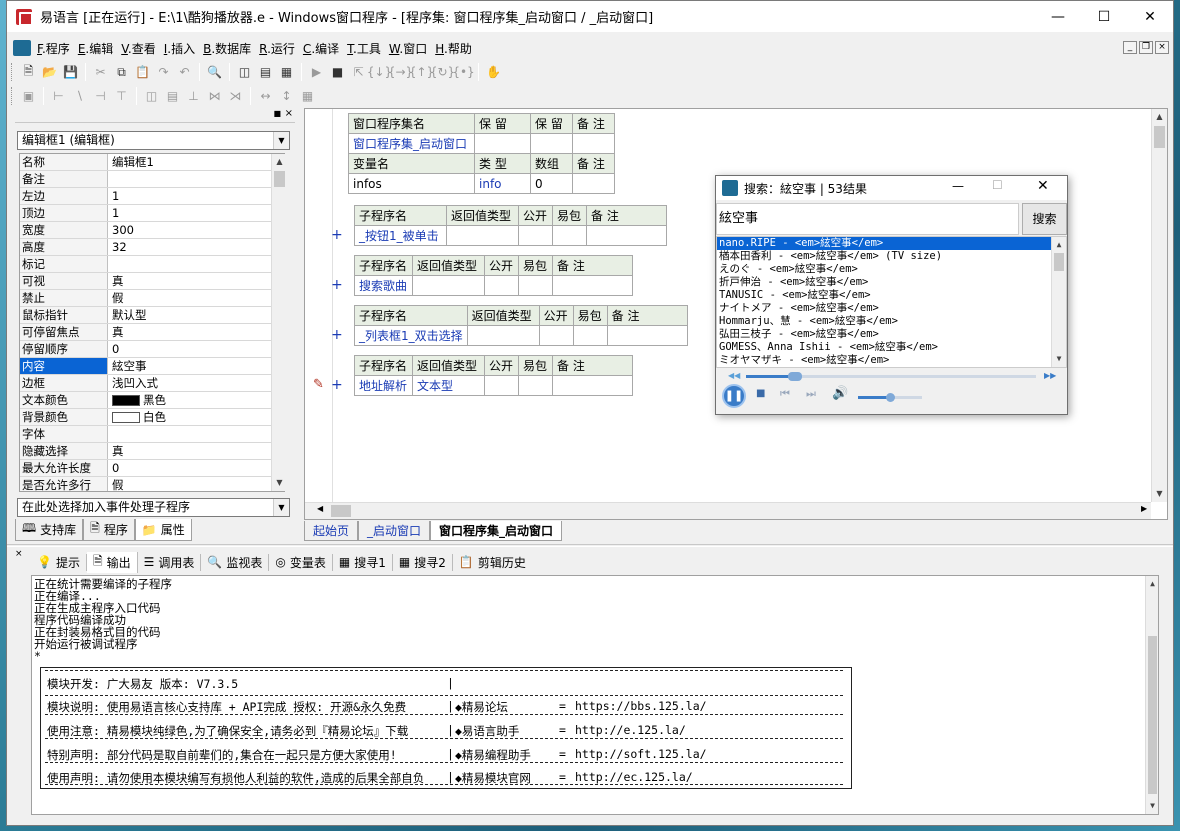 Image resolution: width=1180 pixels, height=831 pixels. I want to click on variable-name: infos, so click(411, 183).